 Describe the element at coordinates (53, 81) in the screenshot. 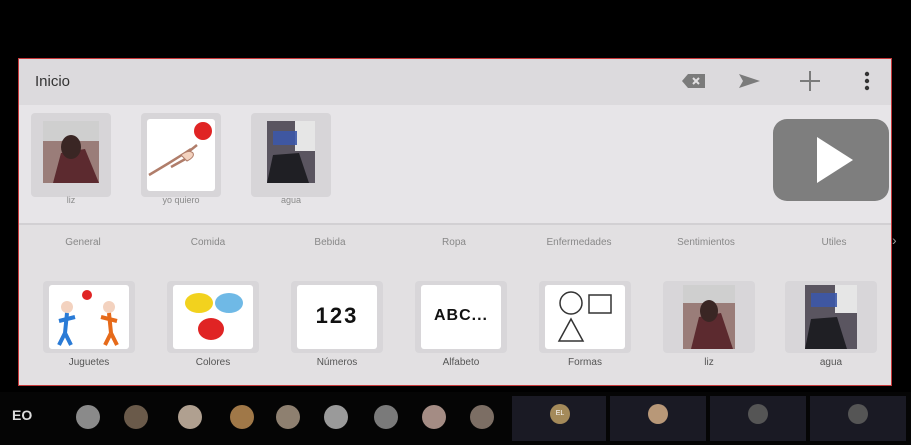

I see `page-title: Inicio` at that location.